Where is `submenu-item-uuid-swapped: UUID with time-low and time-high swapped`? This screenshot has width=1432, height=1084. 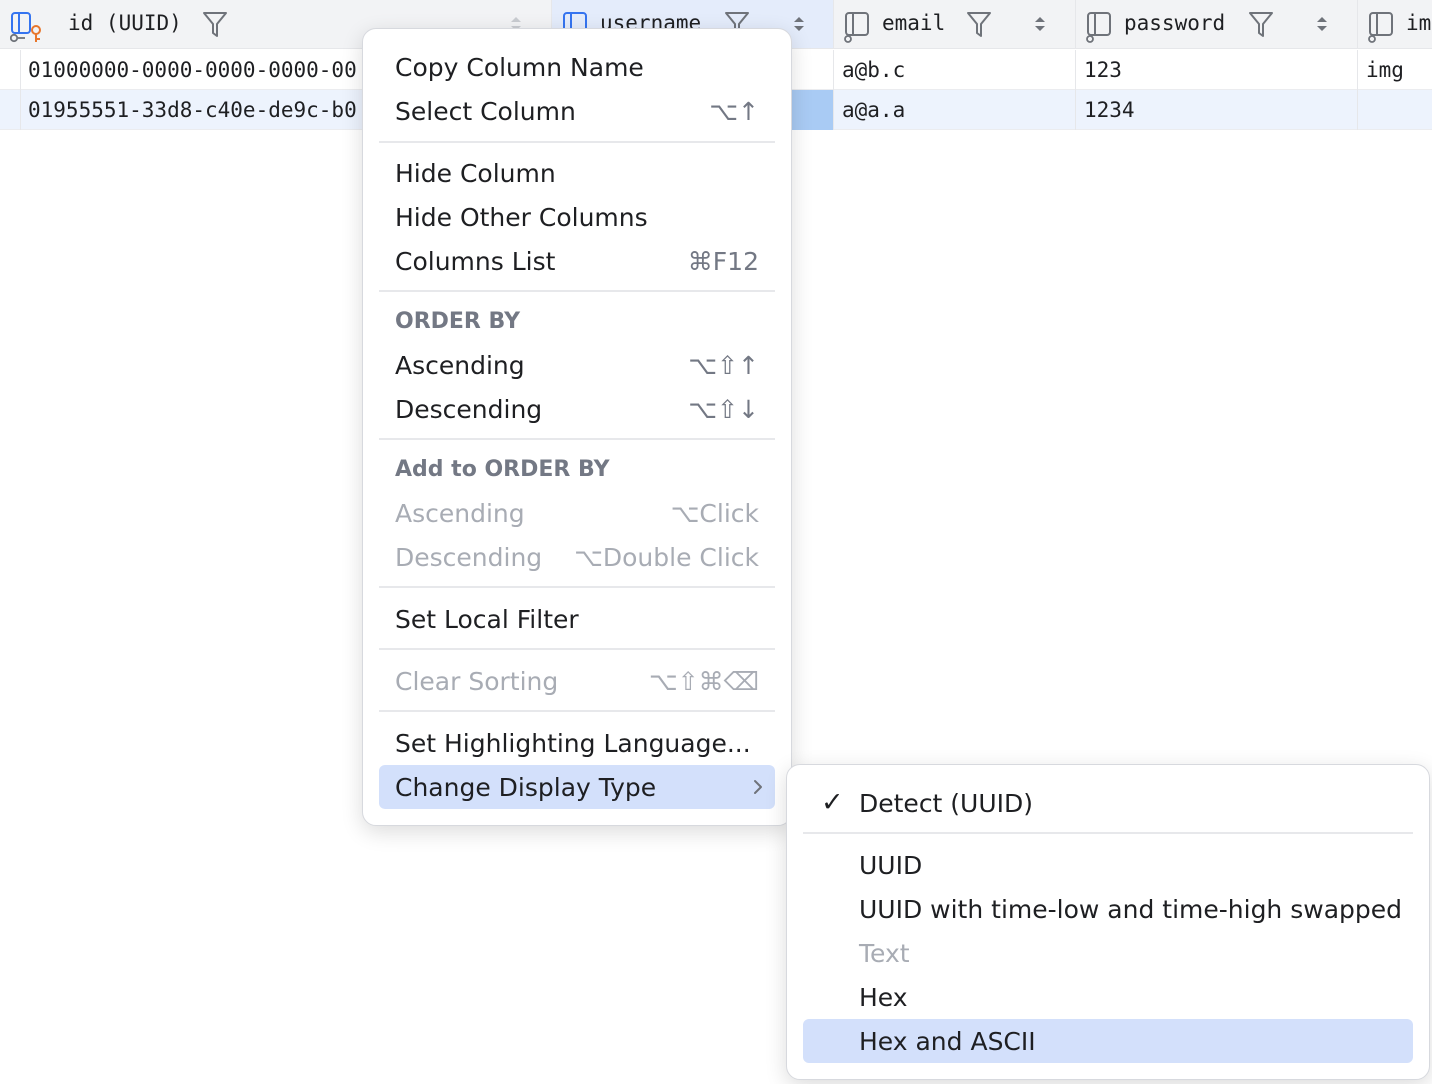 submenu-item-uuid-swapped: UUID with time-low and time-high swapped is located at coordinates (1108, 909).